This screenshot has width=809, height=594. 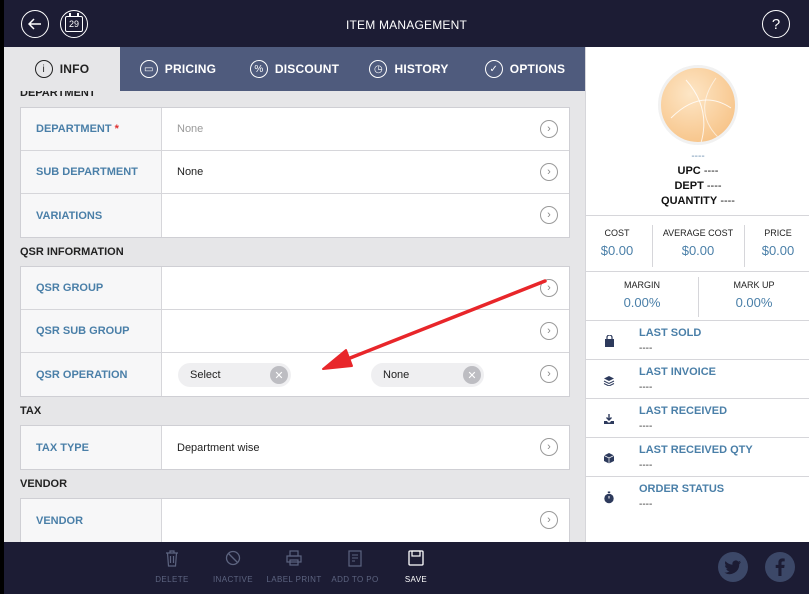 What do you see at coordinates (697, 457) in the screenshot?
I see `last-received-qty-row: LAST RECEIVED QTY ----` at bounding box center [697, 457].